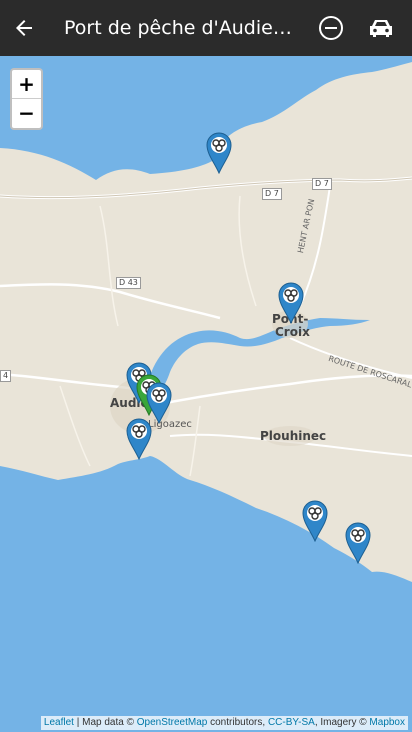 The height and width of the screenshot is (732, 412). Describe the element at coordinates (128, 283) in the screenshot. I see `road-label-d43: D 43` at that location.